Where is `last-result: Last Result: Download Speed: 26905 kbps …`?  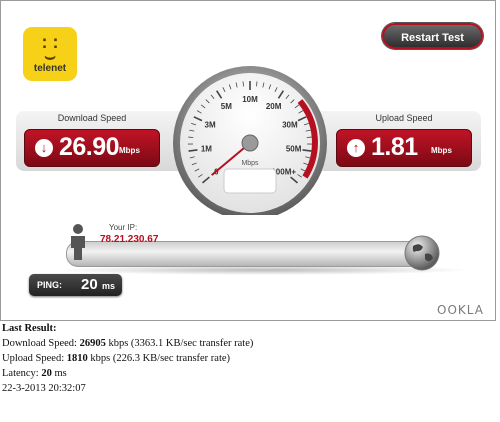 last-result: Last Result: Download Speed: 26905 kbps … is located at coordinates (127, 358).